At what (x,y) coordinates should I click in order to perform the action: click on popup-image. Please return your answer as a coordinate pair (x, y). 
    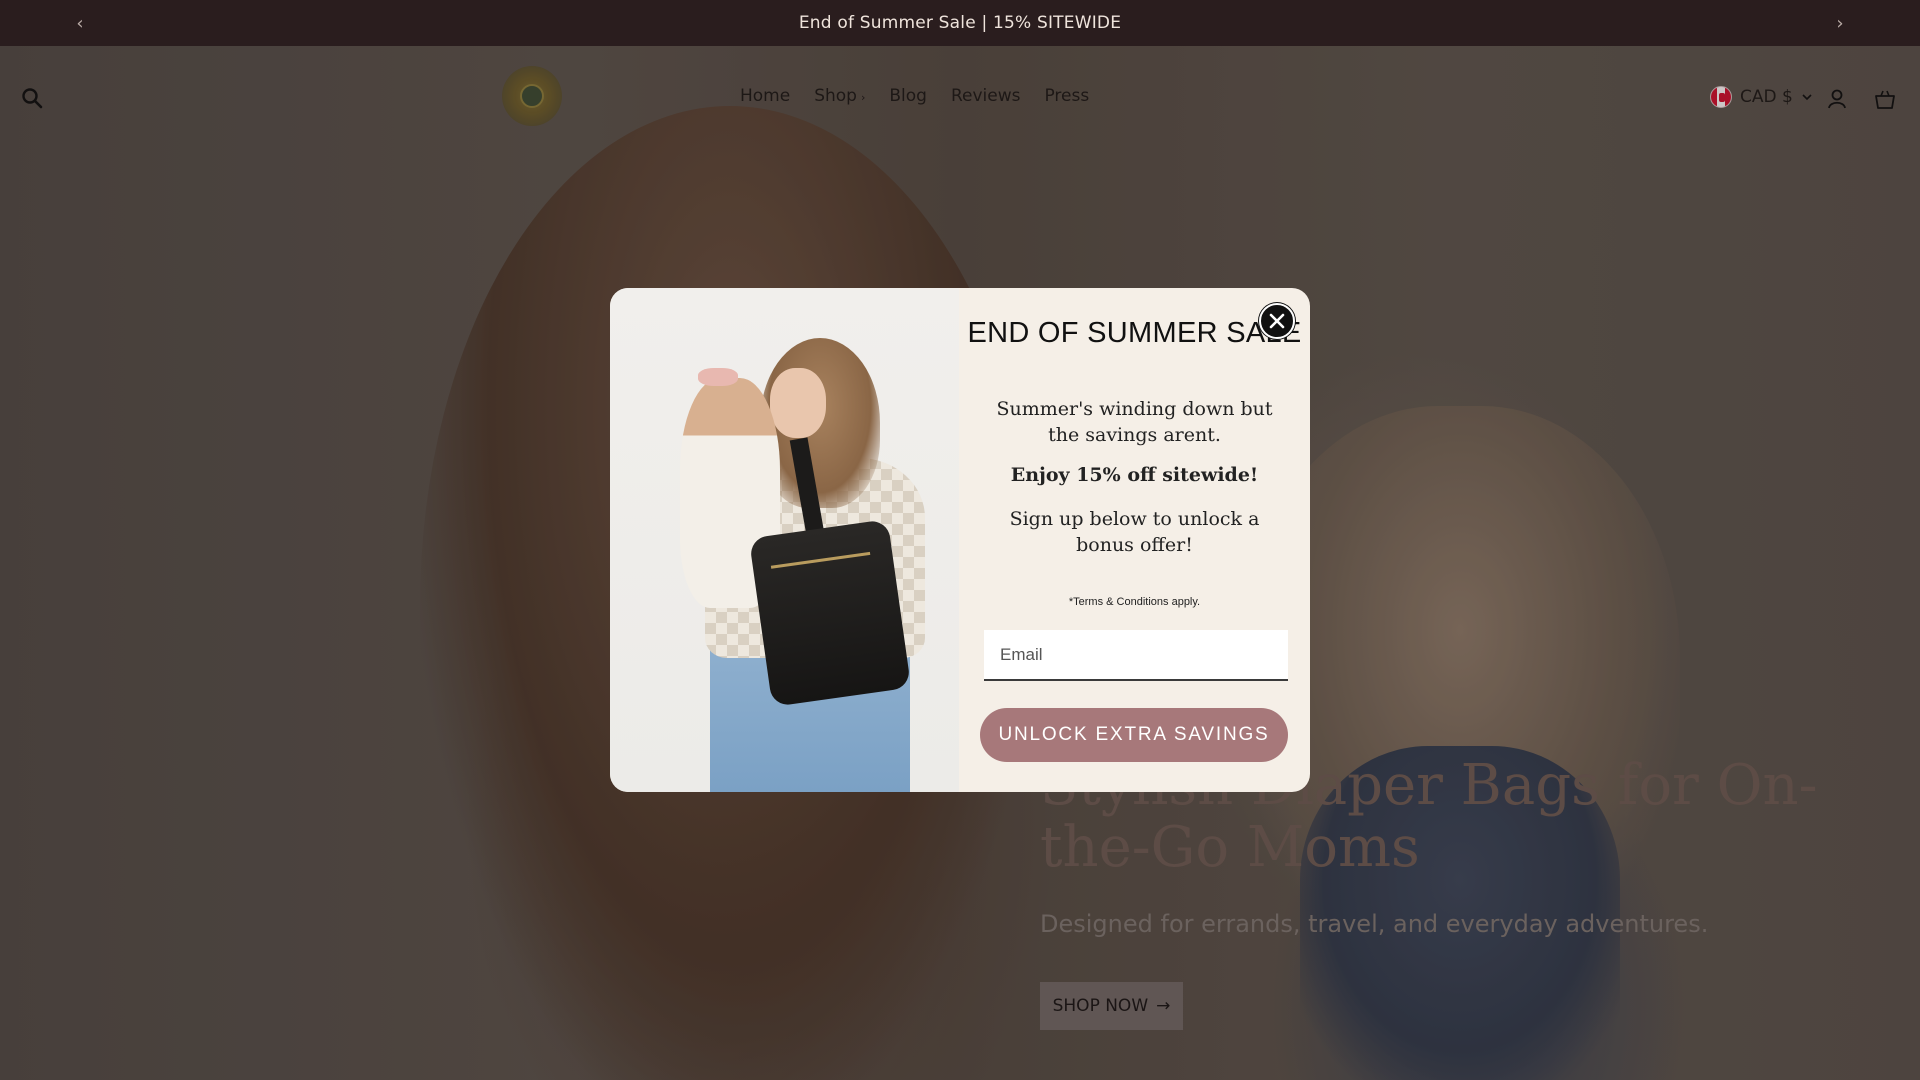
    Looking at the image, I should click on (784, 540).